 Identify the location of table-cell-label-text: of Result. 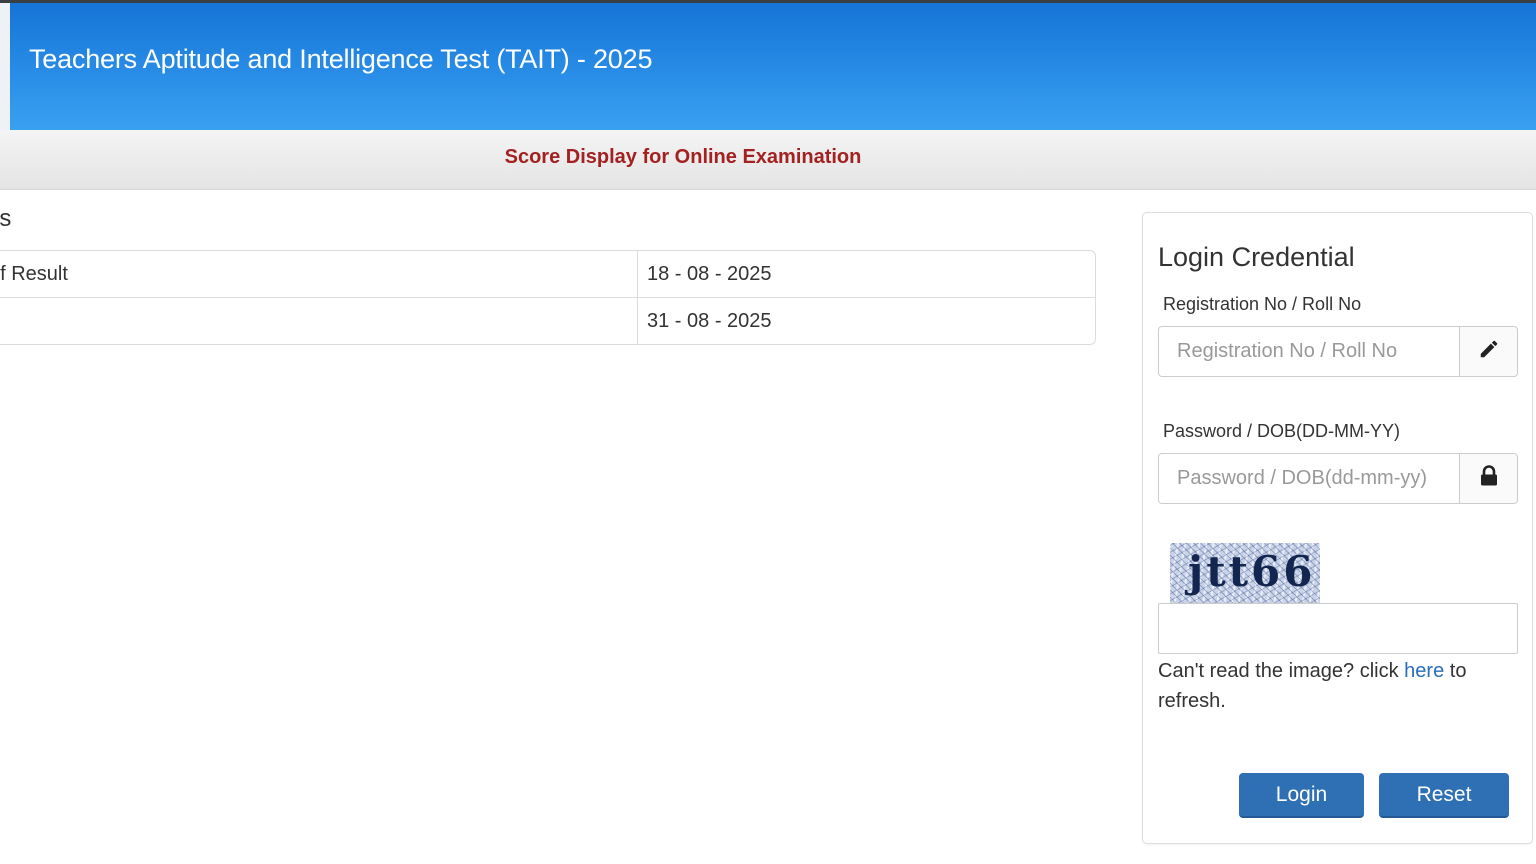
(34, 273).